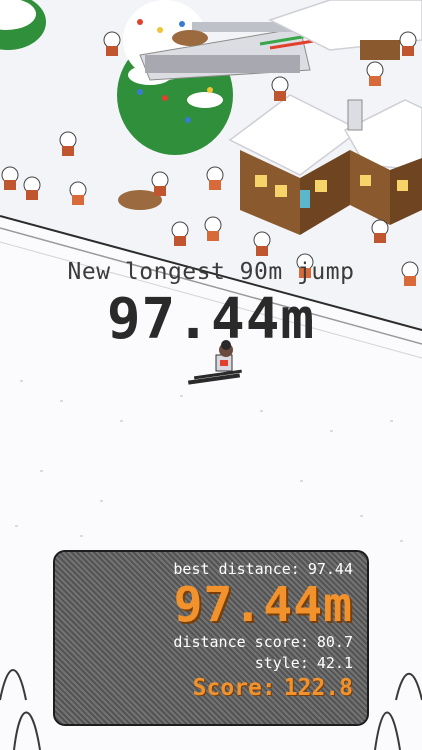  Describe the element at coordinates (334, 663) in the screenshot. I see `style-value: 42.1` at that location.